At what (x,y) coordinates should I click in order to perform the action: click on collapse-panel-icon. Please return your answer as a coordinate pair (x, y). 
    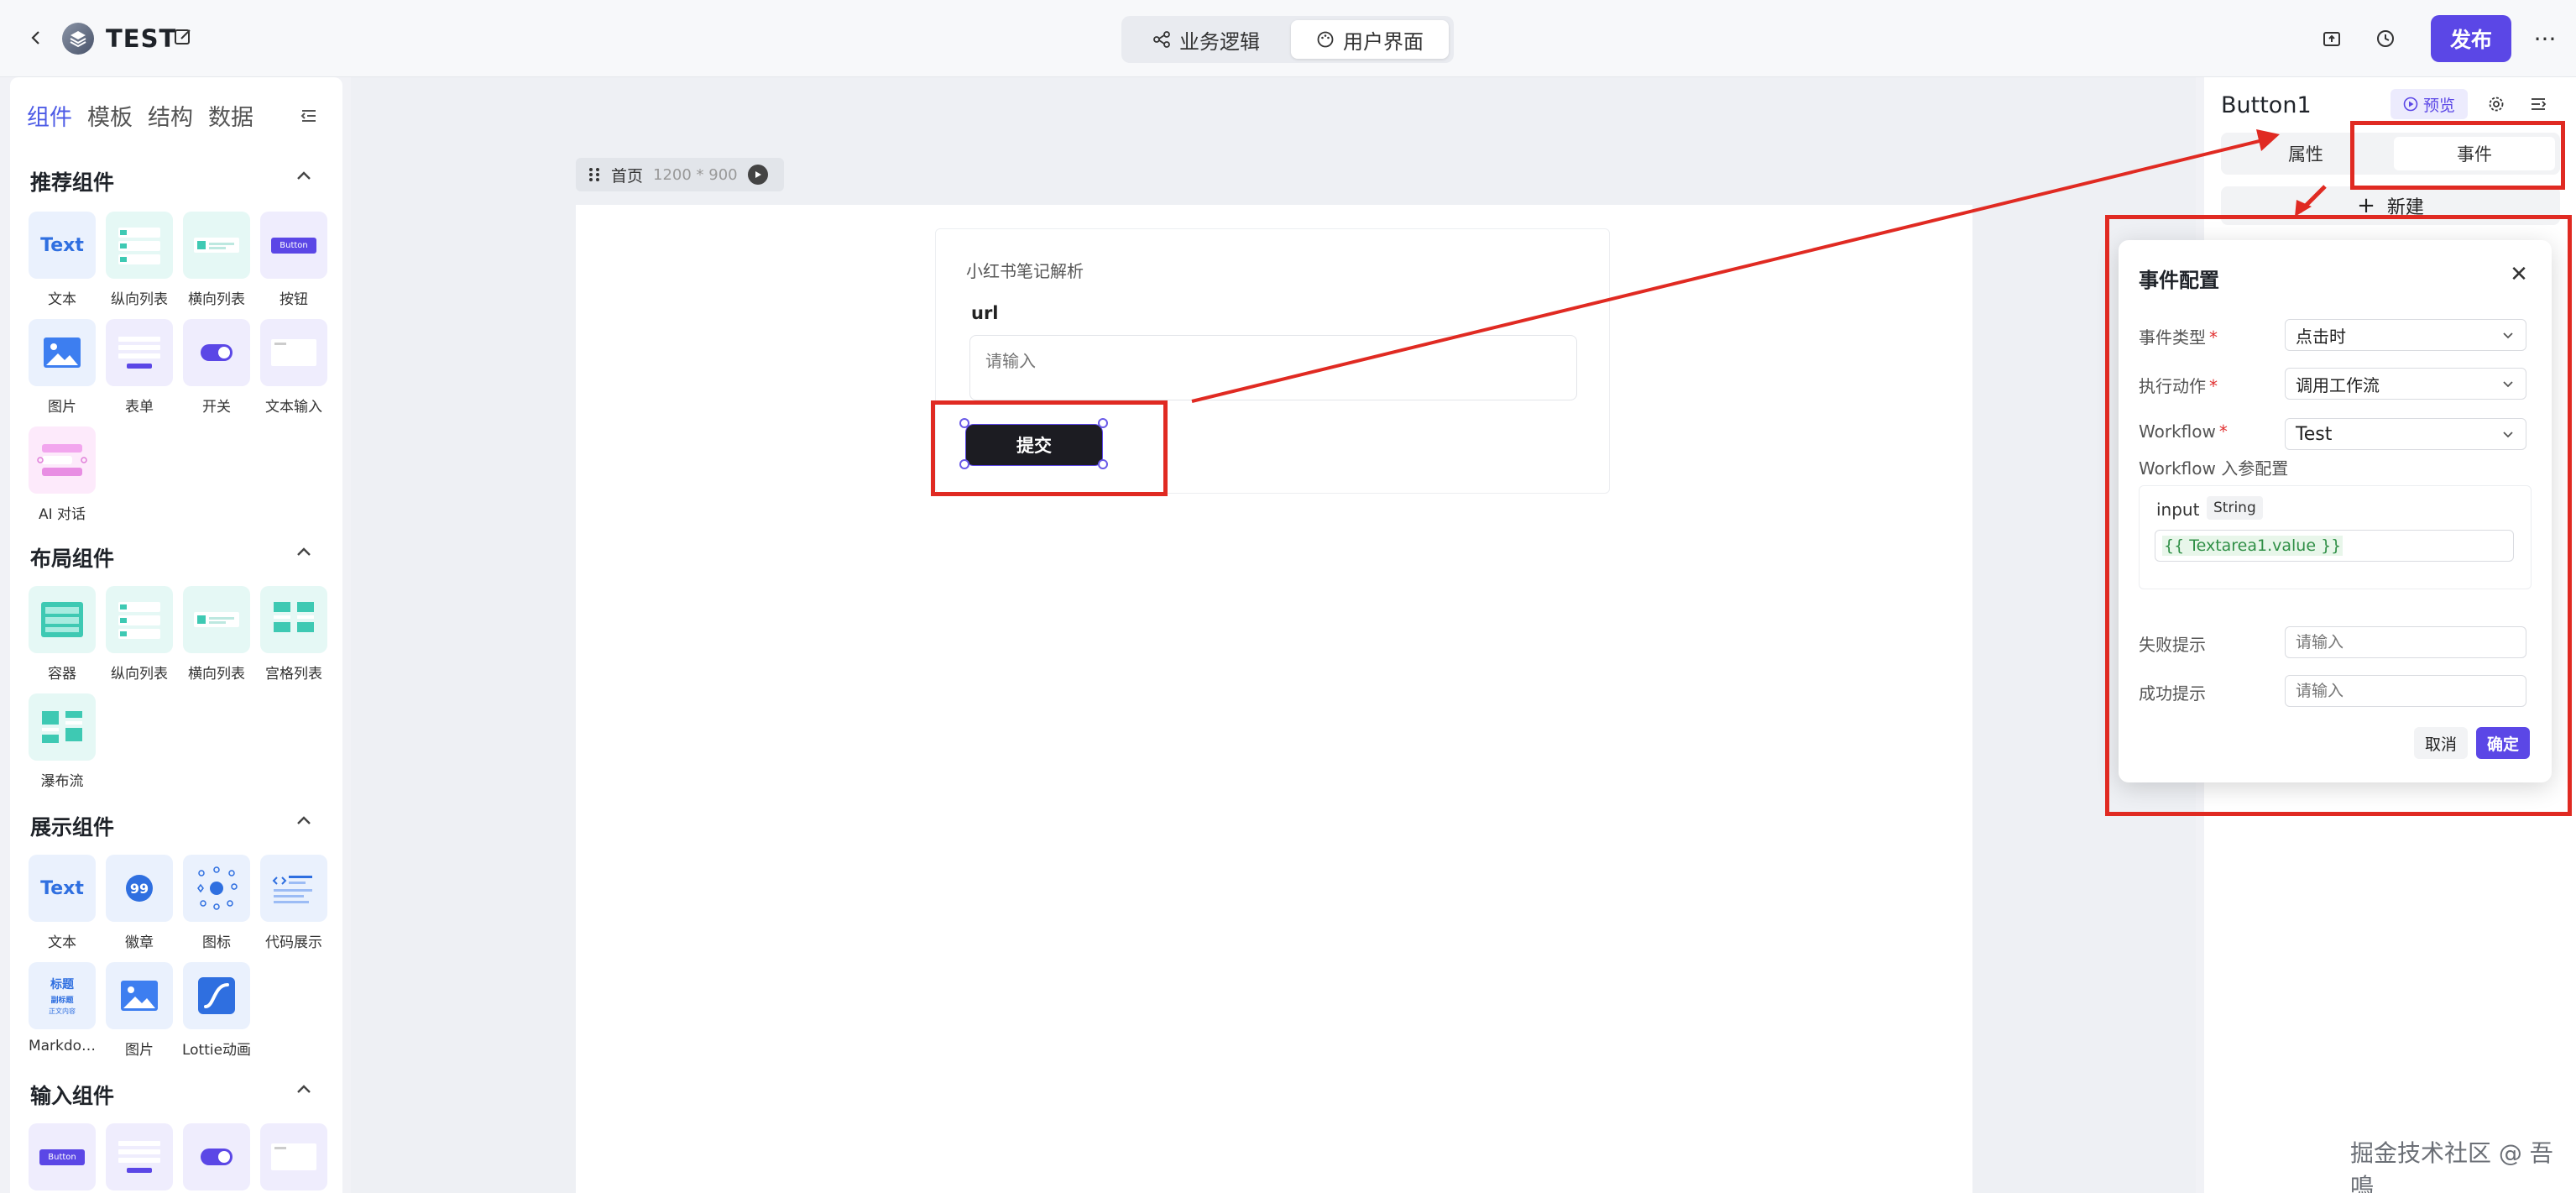
    Looking at the image, I should click on (311, 118).